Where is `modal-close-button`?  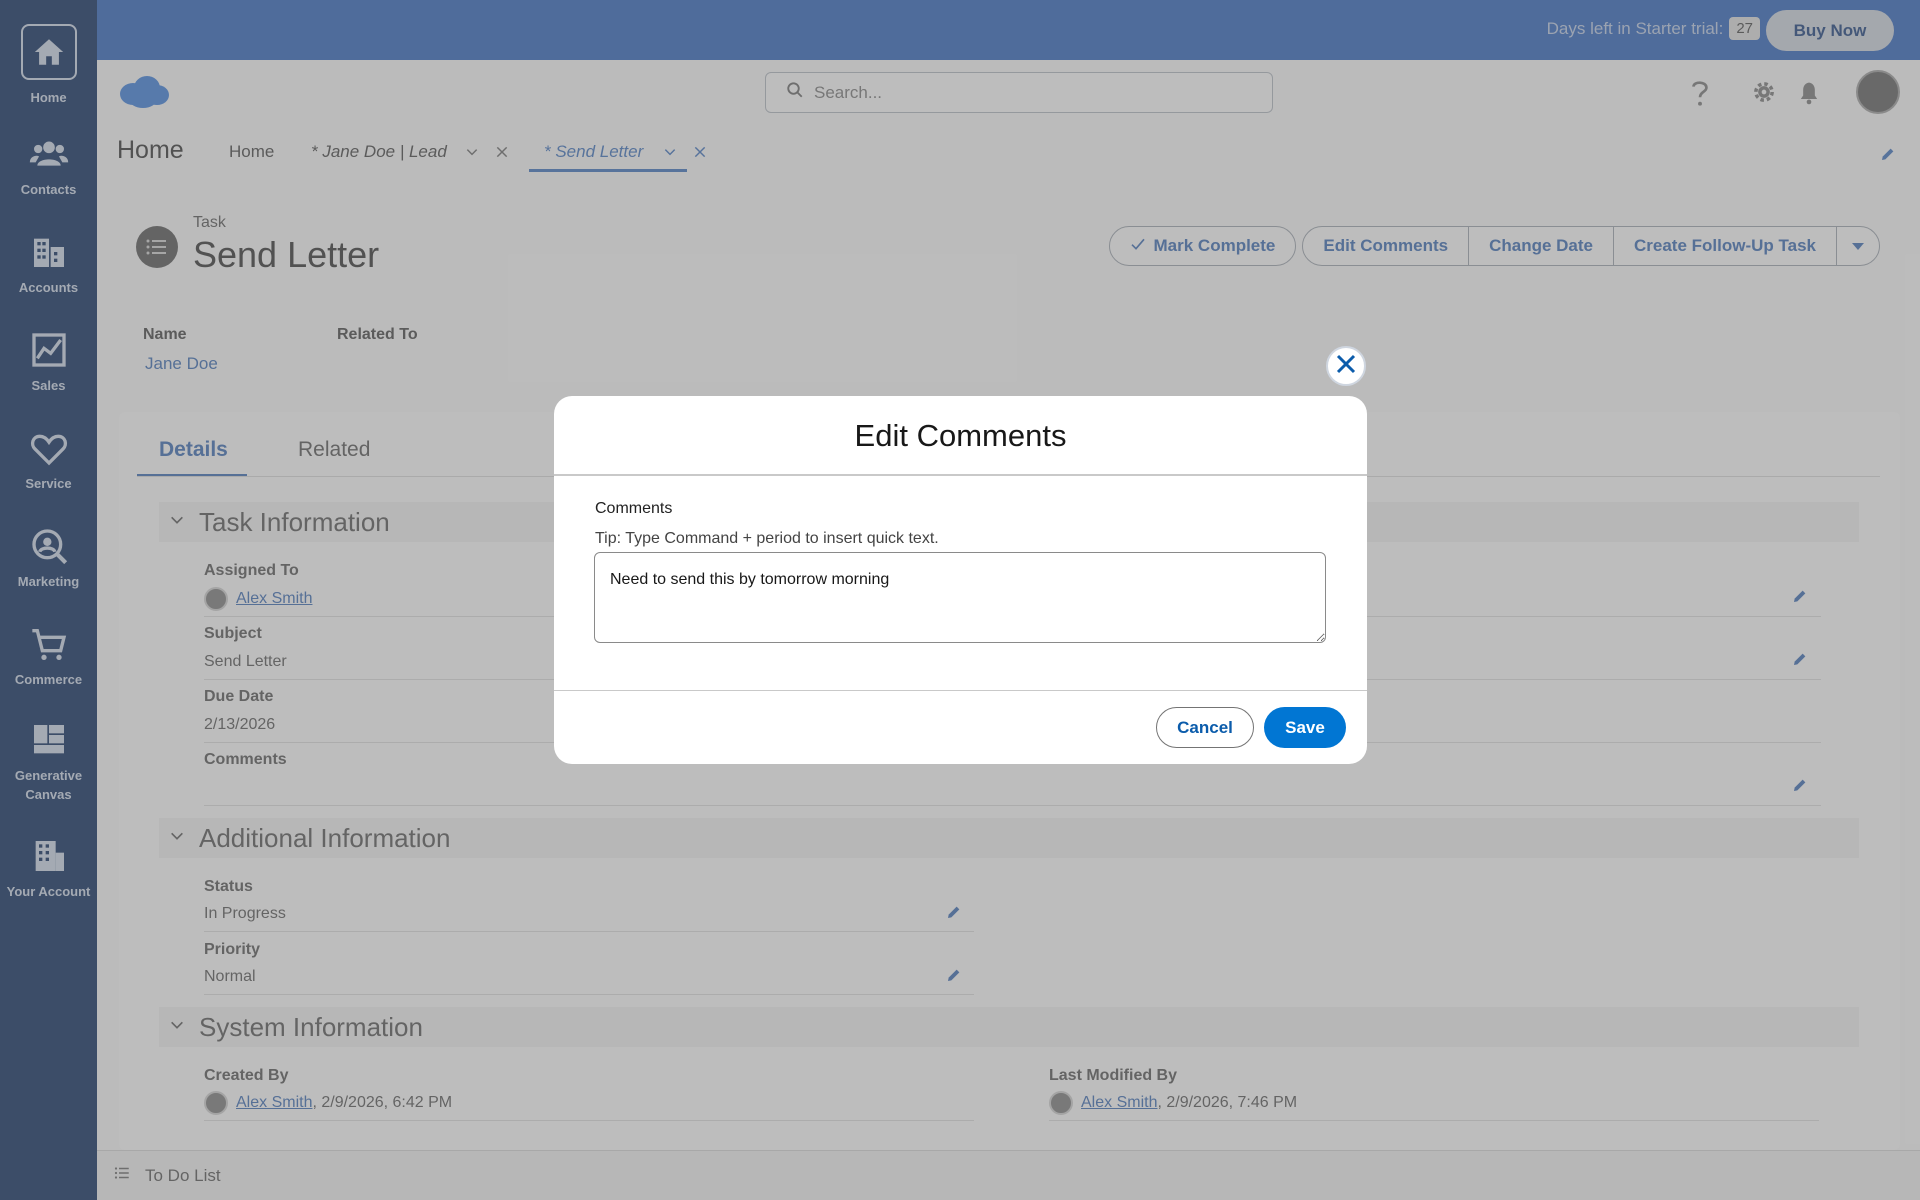
modal-close-button is located at coordinates (1346, 366).